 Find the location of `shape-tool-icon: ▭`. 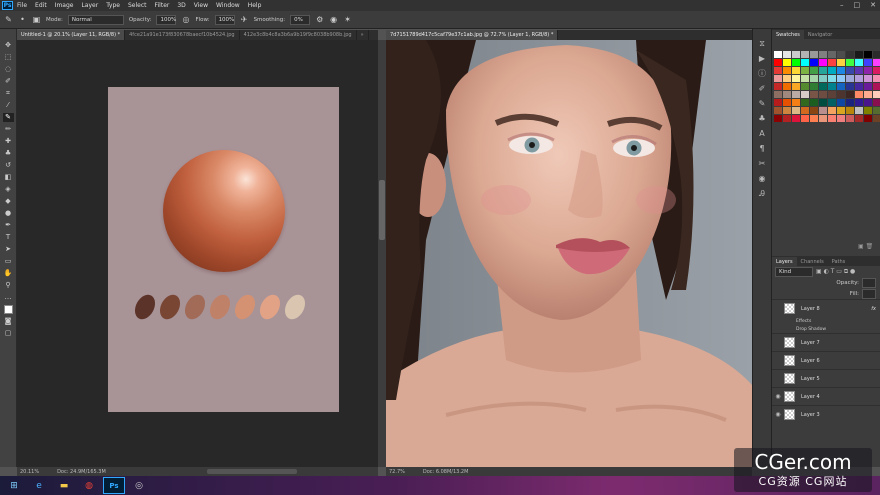

shape-tool-icon: ▭ is located at coordinates (8, 261).